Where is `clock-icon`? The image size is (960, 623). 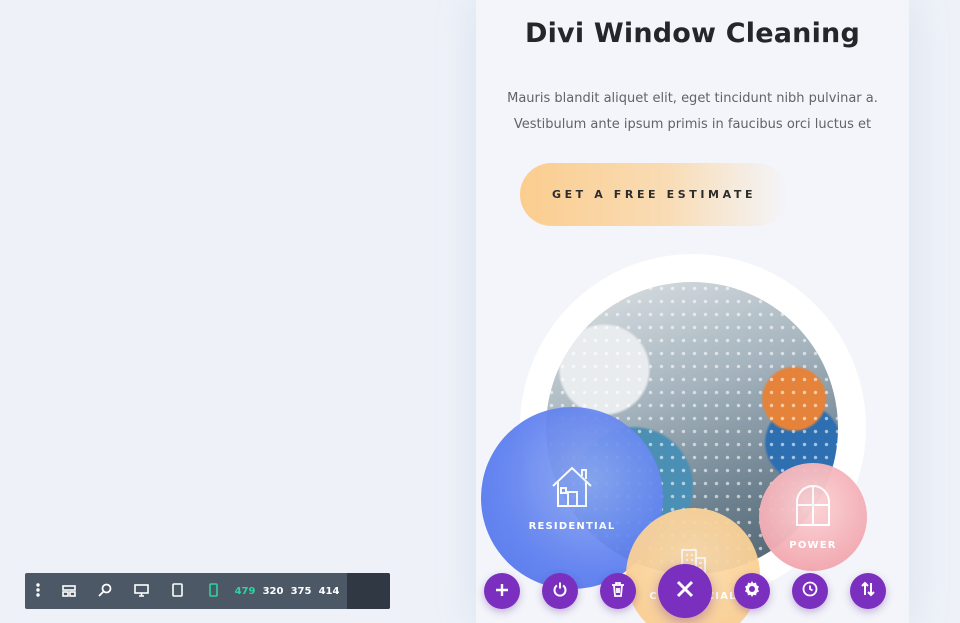 clock-icon is located at coordinates (810, 591).